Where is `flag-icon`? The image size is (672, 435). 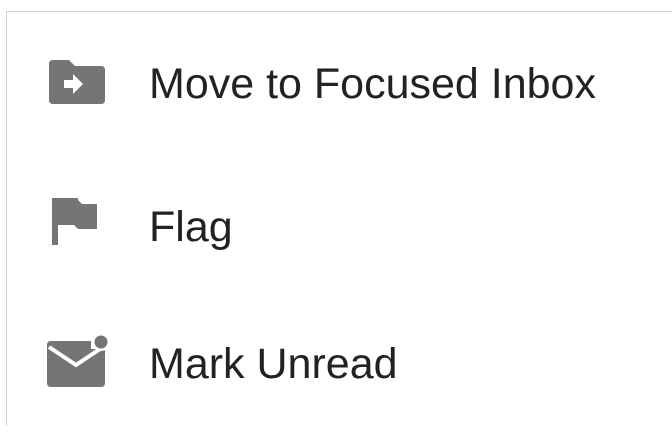
flag-icon is located at coordinates (77, 221).